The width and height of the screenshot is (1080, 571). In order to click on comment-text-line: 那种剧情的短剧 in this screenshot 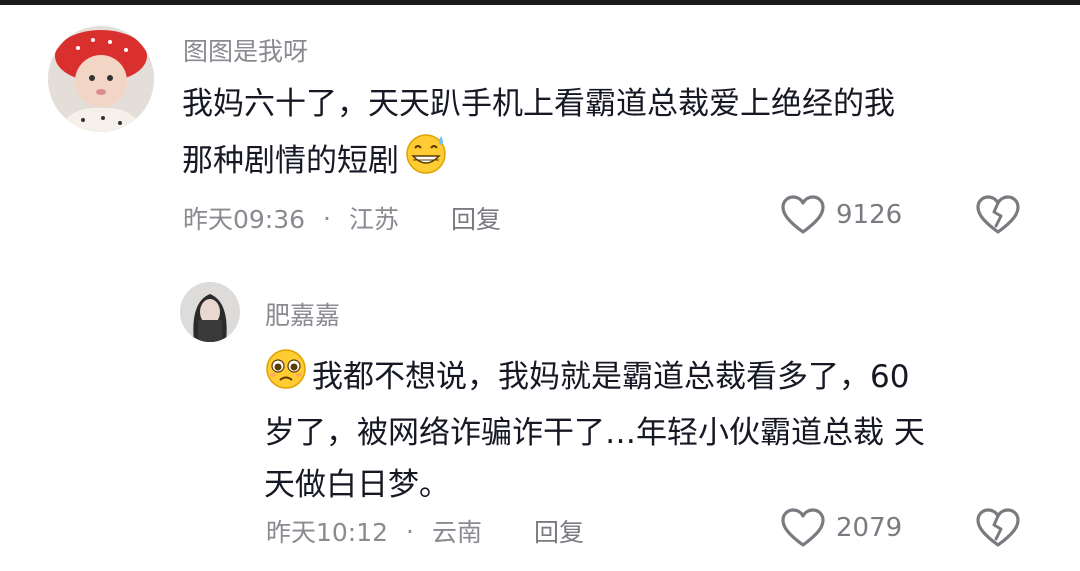, I will do `click(290, 161)`.